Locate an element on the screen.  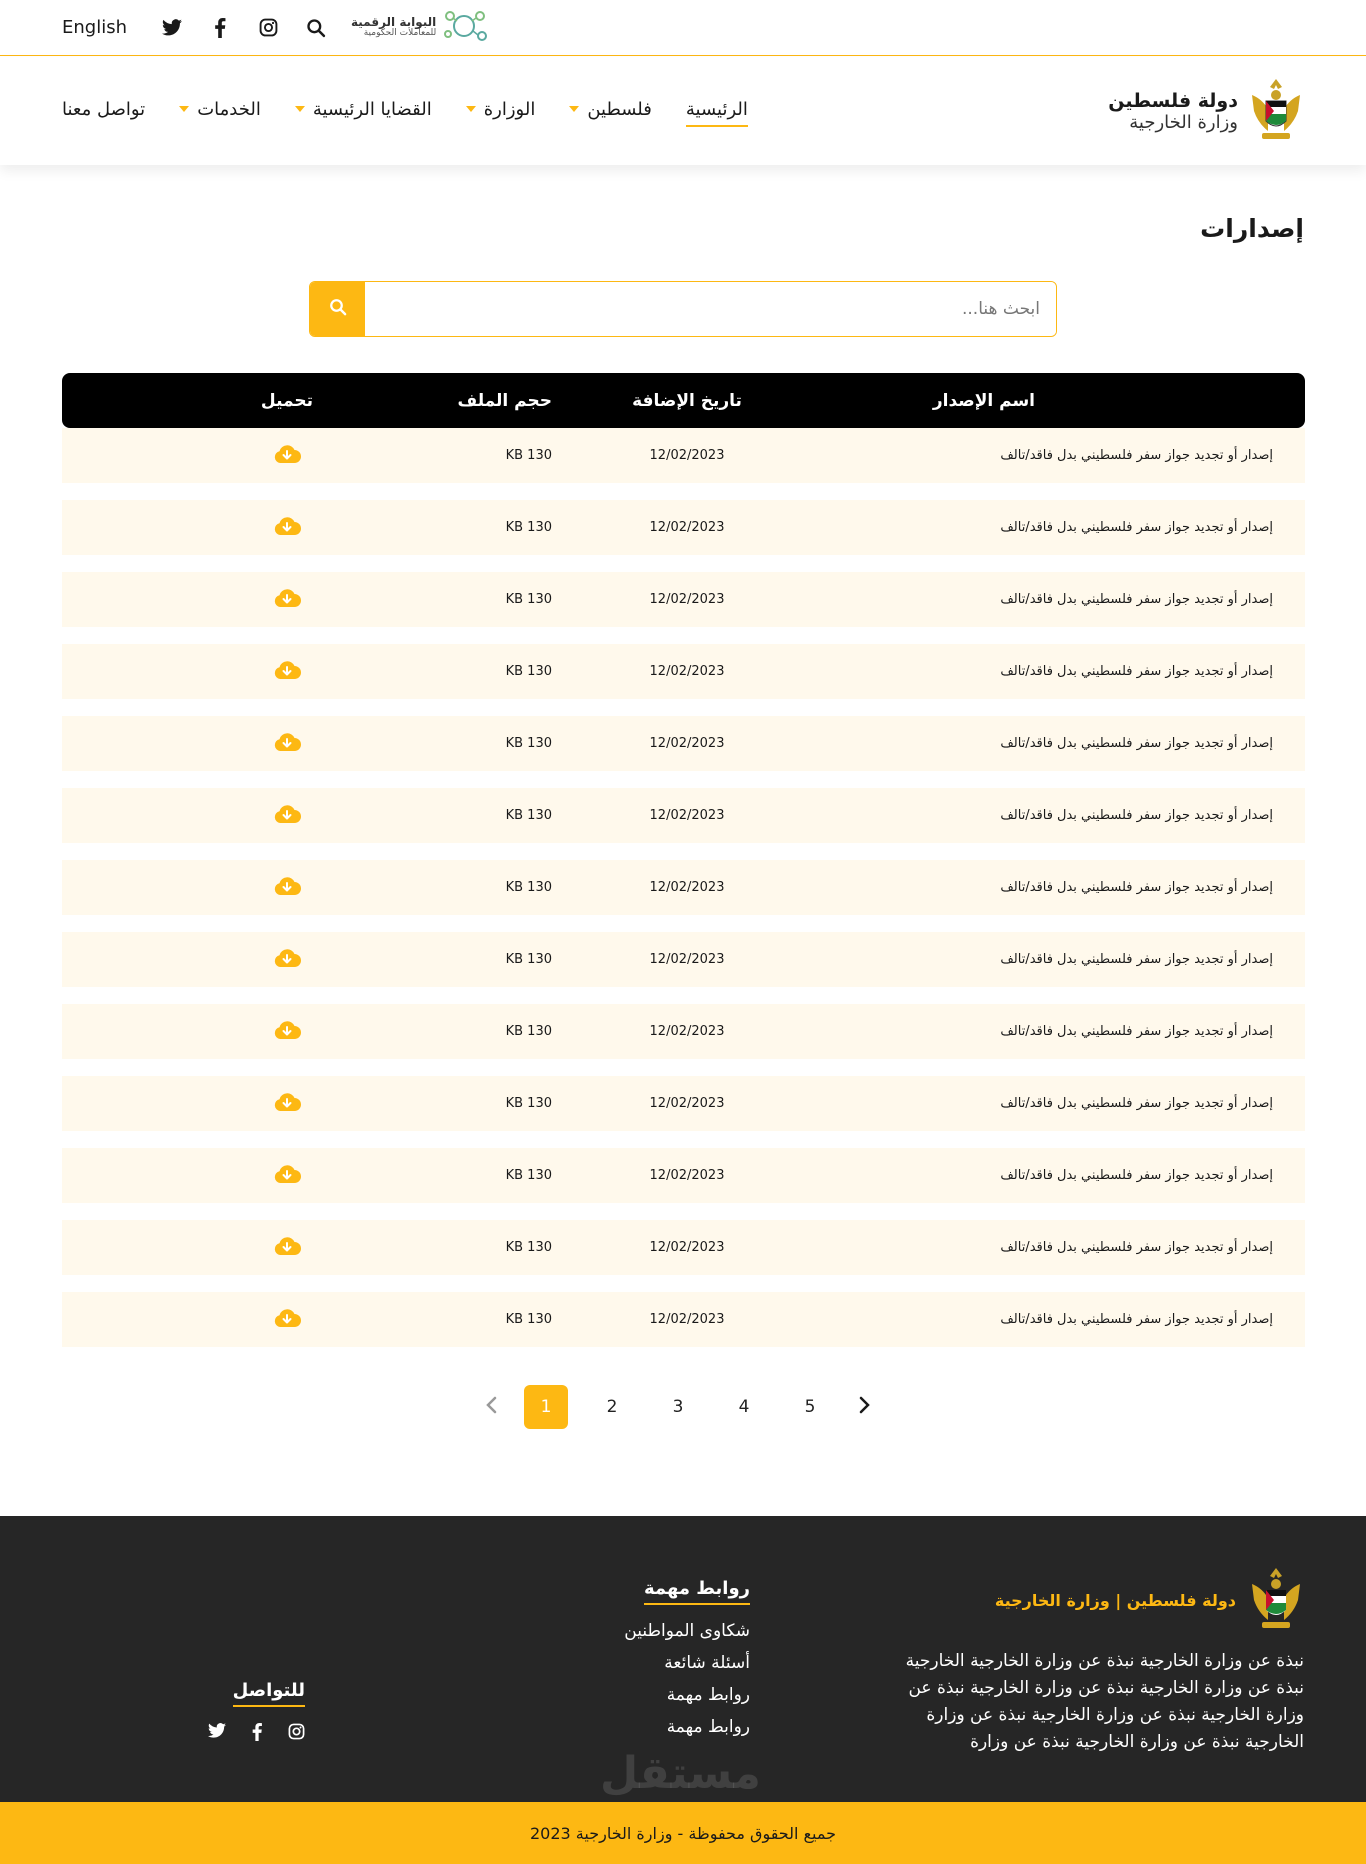
nav-item-palestine: فلسطين is located at coordinates (610, 111).